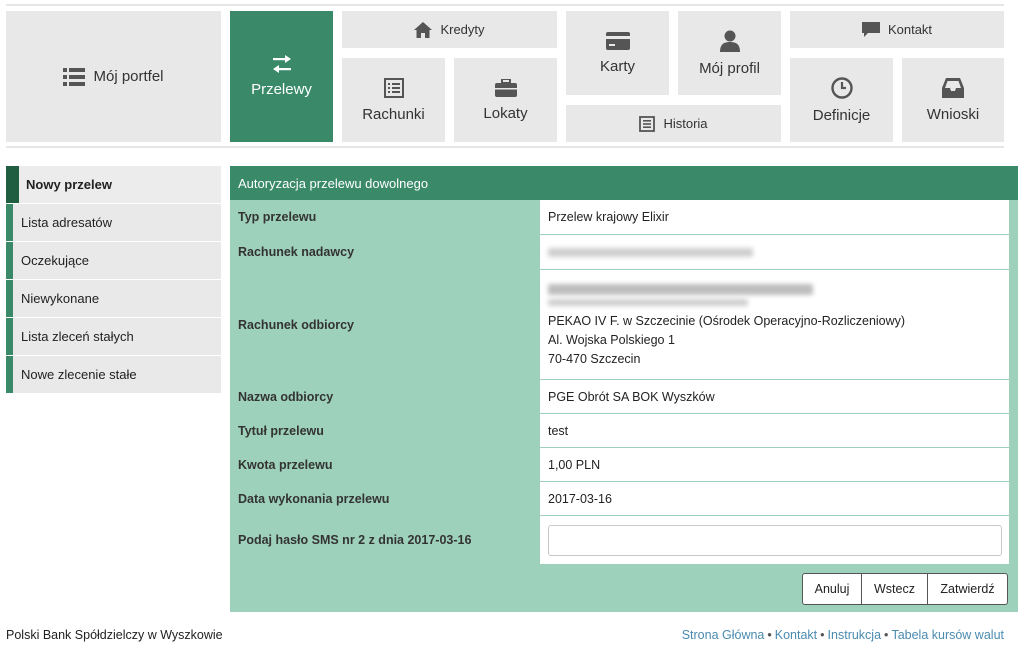 The image size is (1024, 652). I want to click on row-sender-account: Rachunek nadawcy, so click(620, 252).